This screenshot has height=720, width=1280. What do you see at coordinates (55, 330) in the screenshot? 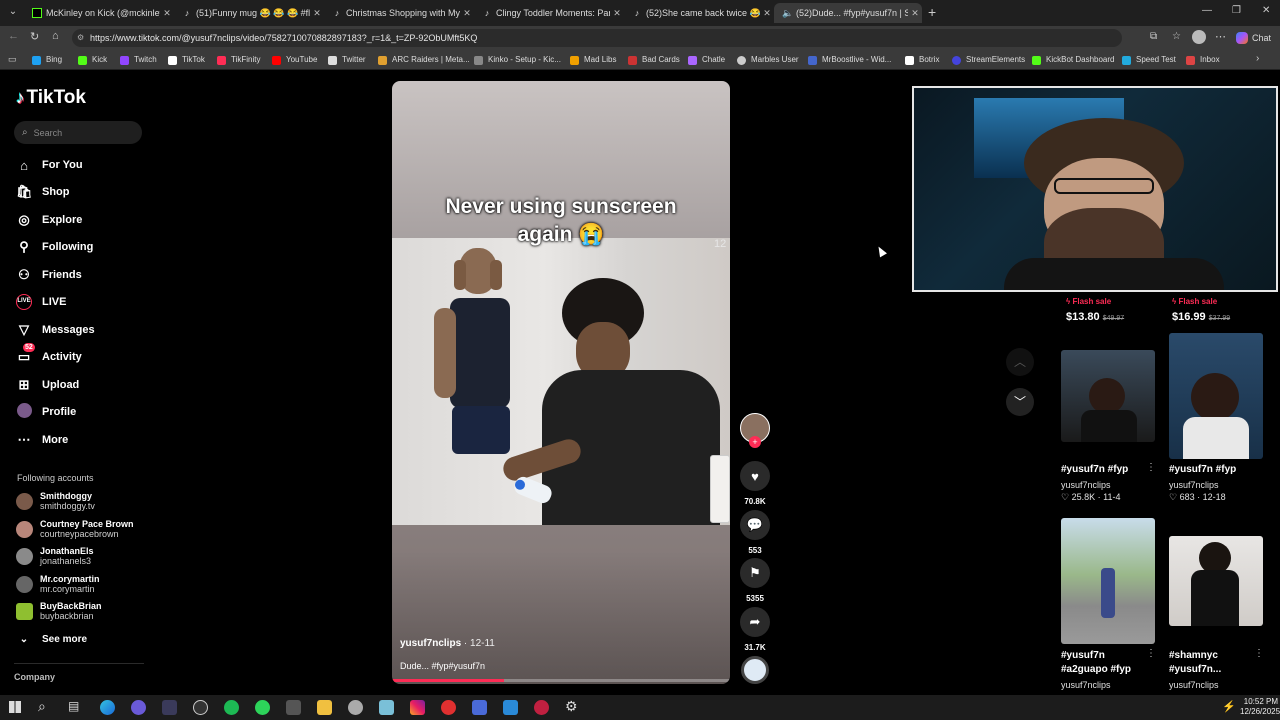
I see `nav-messages: ▽ Messages` at bounding box center [55, 330].